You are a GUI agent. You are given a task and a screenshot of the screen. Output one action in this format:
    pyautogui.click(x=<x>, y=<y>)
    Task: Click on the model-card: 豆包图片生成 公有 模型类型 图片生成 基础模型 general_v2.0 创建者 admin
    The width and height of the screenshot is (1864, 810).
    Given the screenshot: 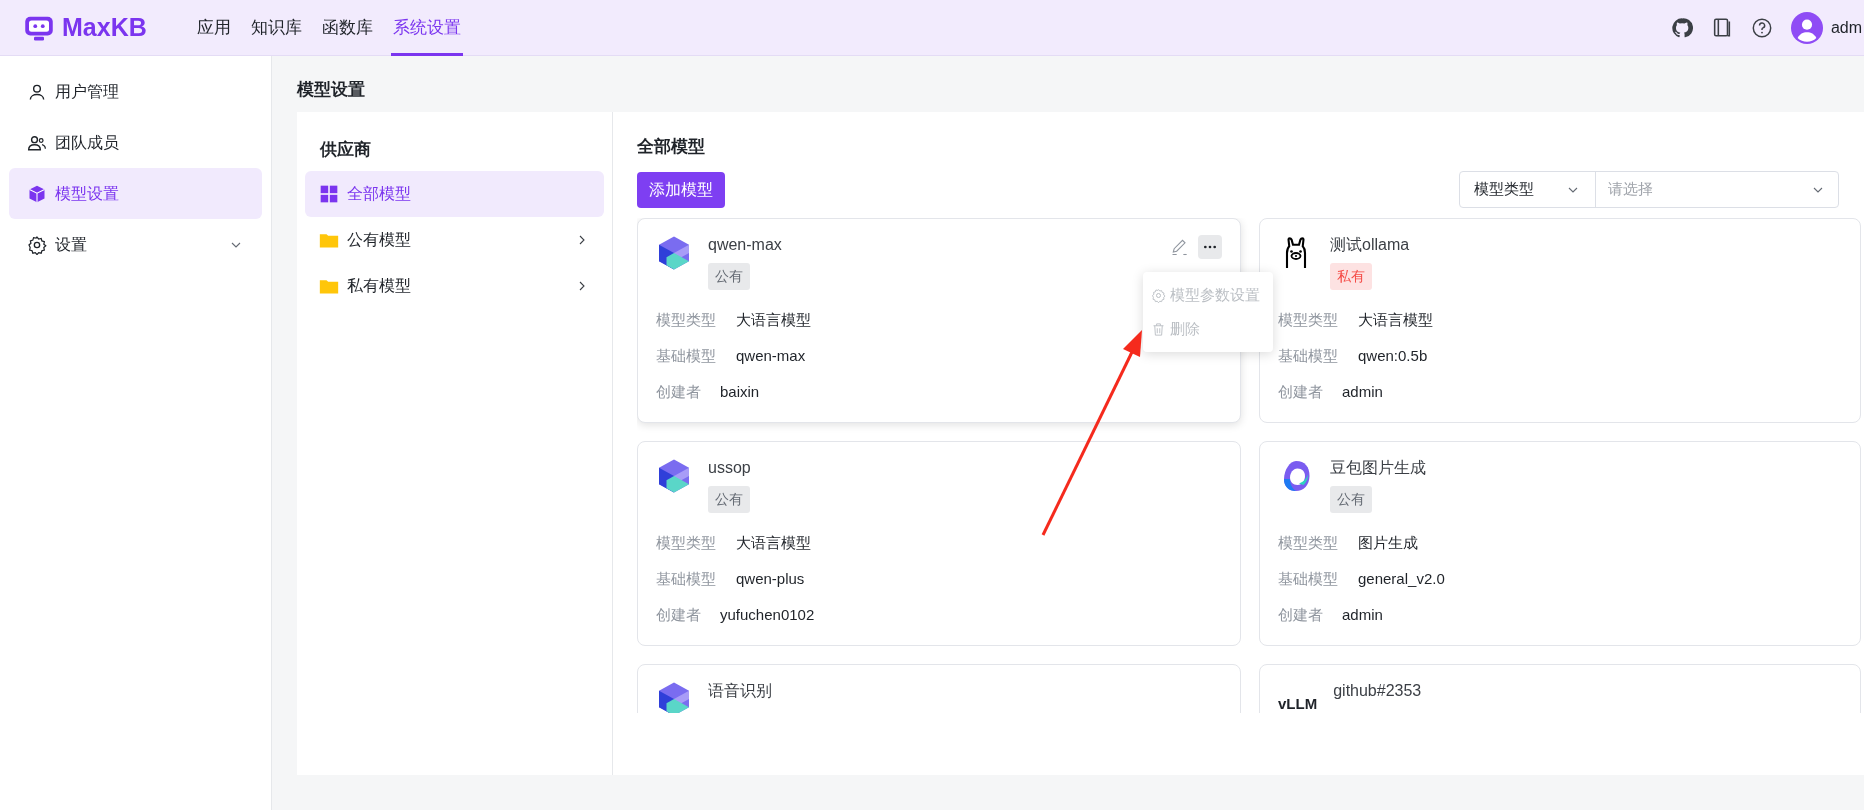 What is the action you would take?
    pyautogui.click(x=1560, y=543)
    